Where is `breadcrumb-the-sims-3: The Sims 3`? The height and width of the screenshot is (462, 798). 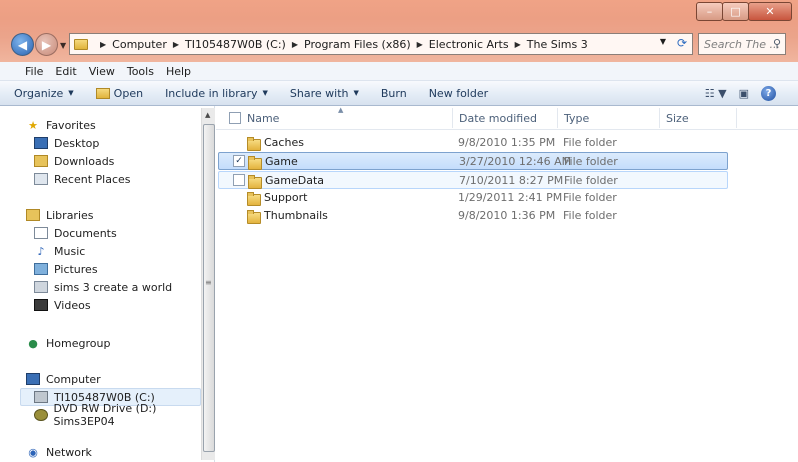 breadcrumb-the-sims-3: The Sims 3 is located at coordinates (557, 44).